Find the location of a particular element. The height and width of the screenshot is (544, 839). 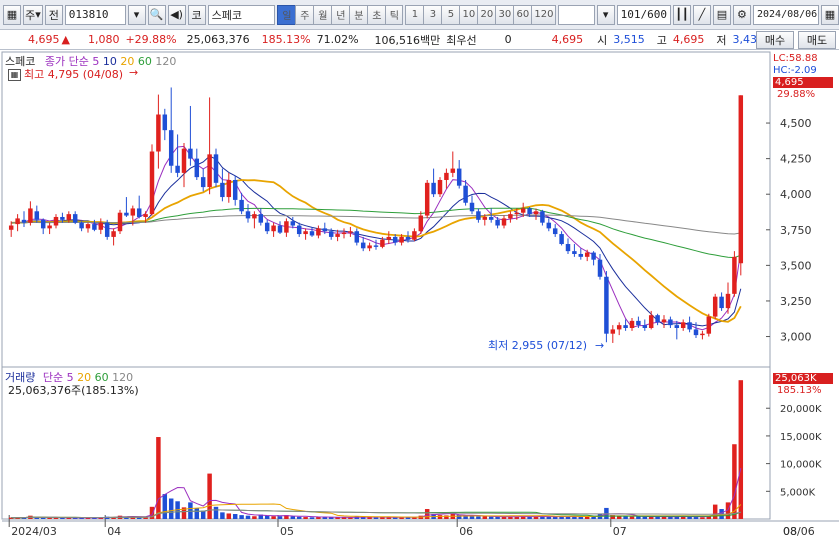

high-annotation: 최고 4,795 (04/08) is located at coordinates (74, 74).